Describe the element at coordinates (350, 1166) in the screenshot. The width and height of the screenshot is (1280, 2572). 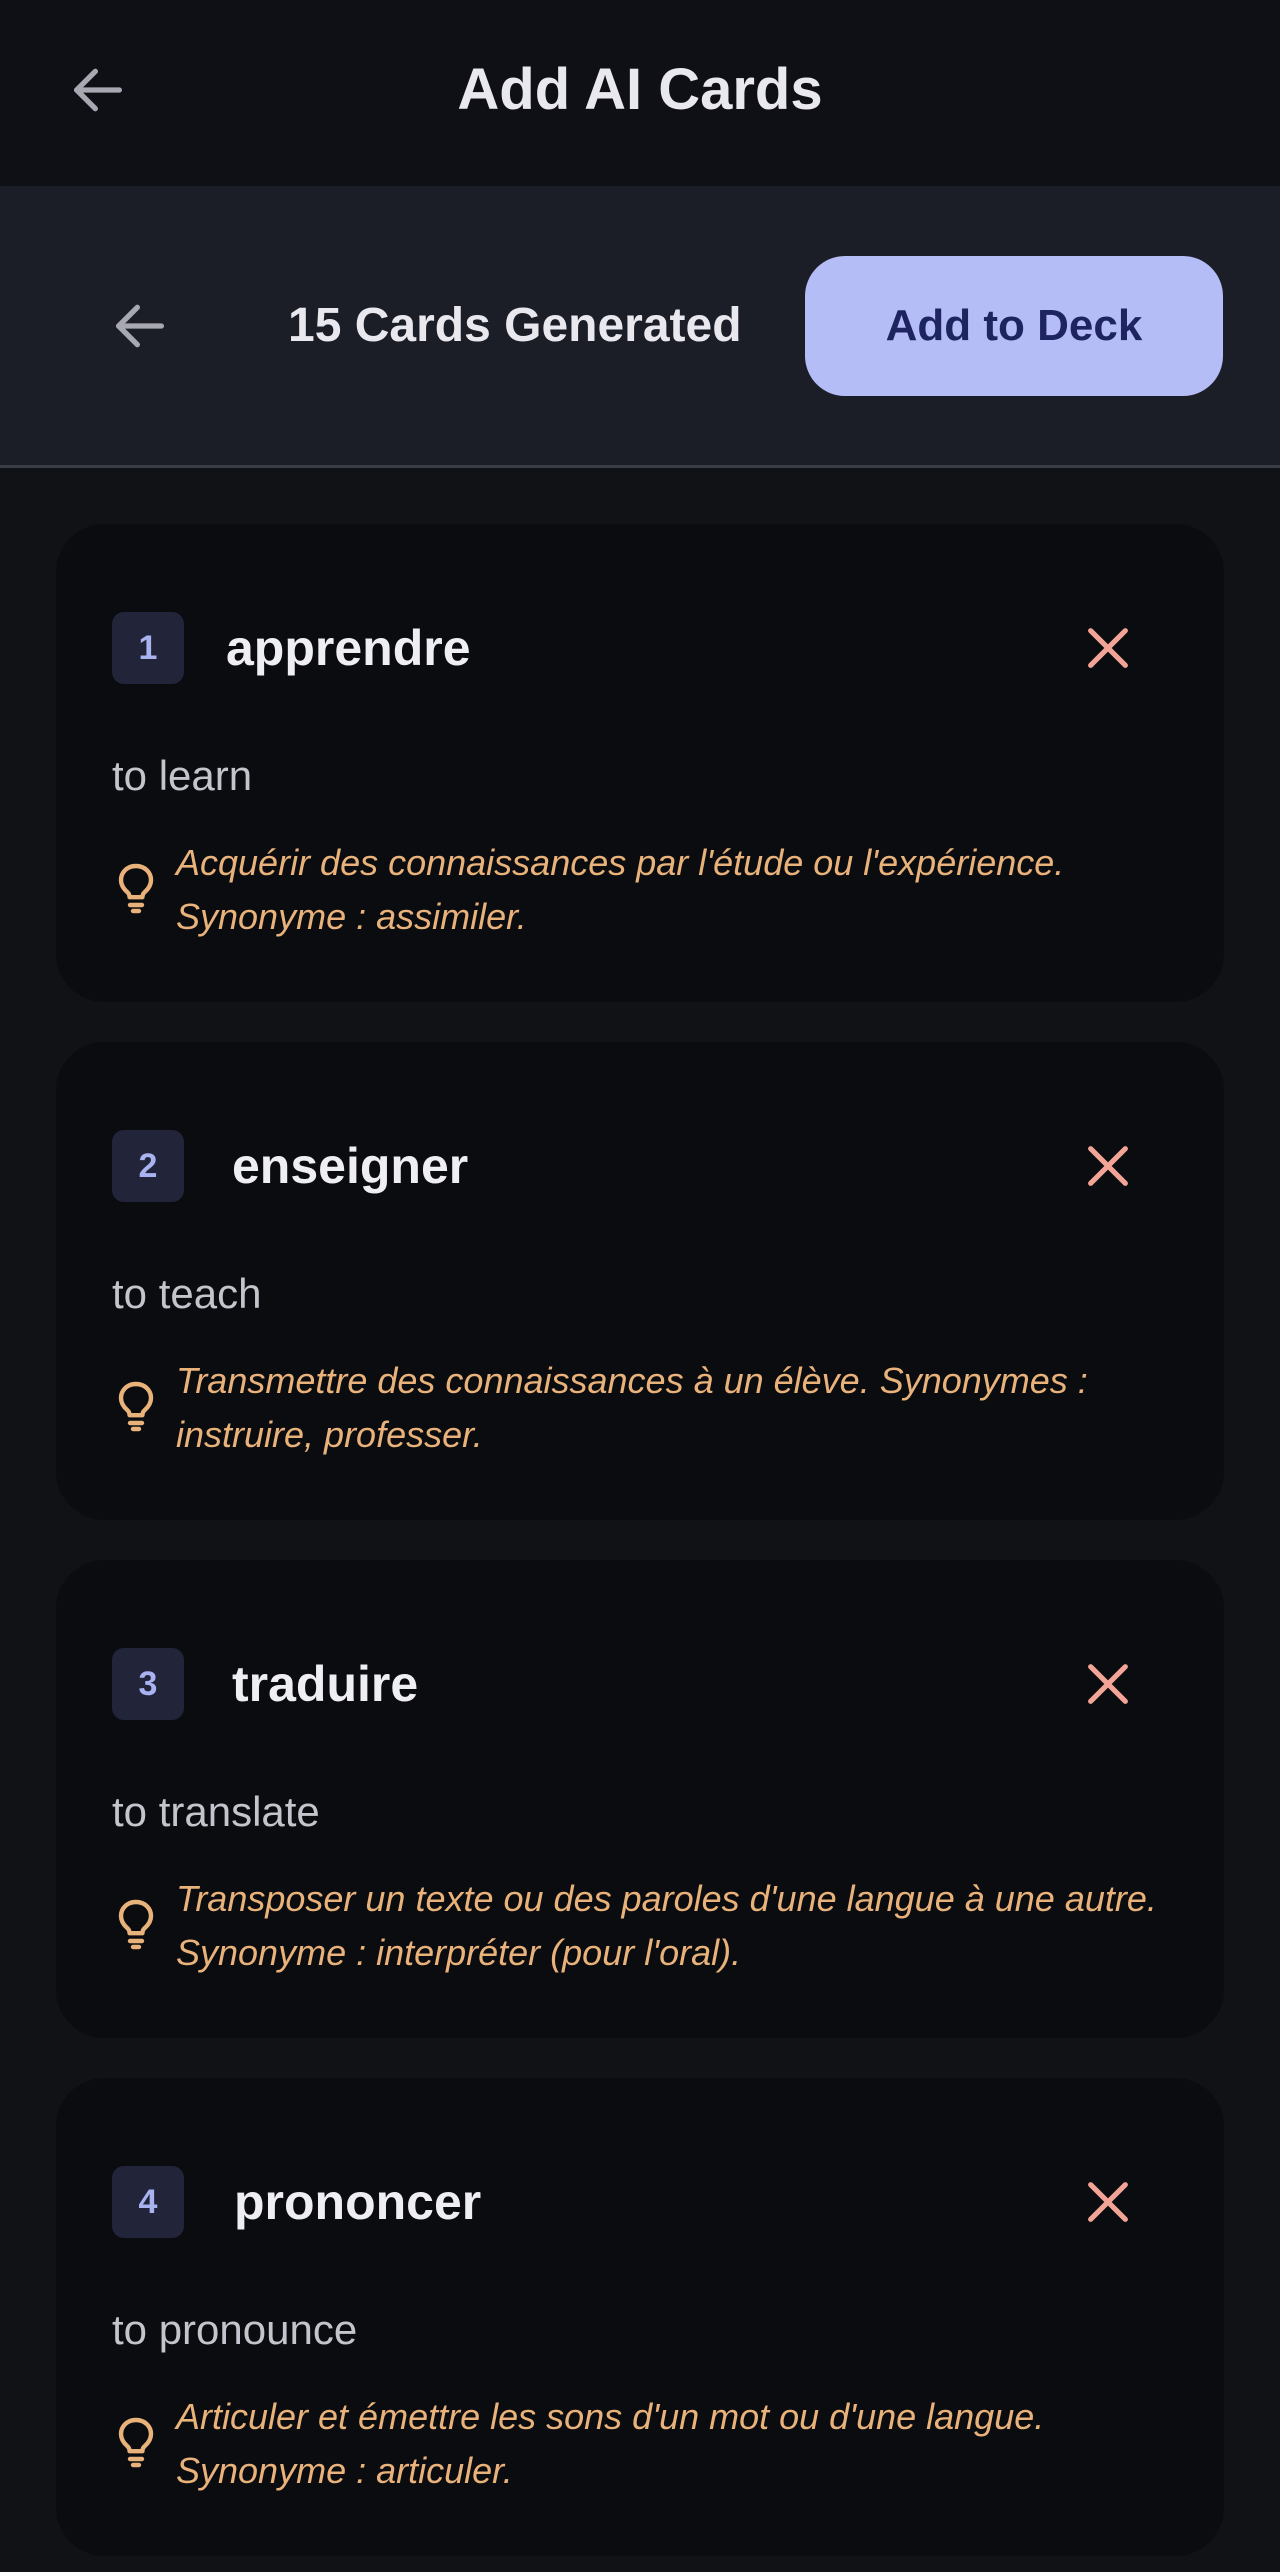
I see `card-term: enseigner` at that location.